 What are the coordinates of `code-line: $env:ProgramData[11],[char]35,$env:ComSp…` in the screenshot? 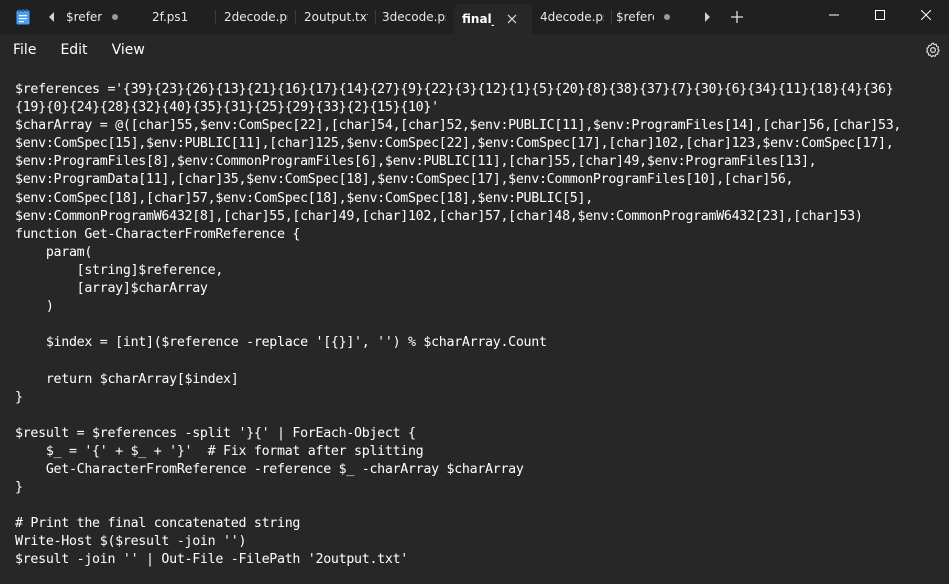 It's located at (404, 180).